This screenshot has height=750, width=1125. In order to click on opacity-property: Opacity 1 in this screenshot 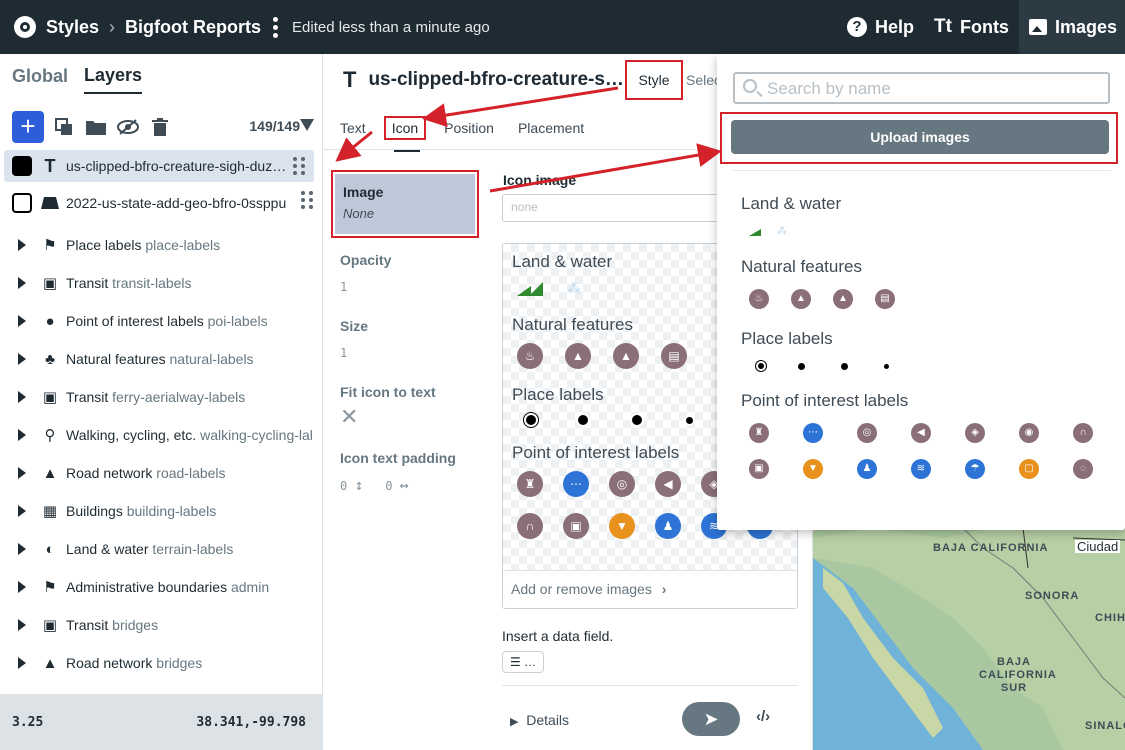, I will do `click(406, 271)`.